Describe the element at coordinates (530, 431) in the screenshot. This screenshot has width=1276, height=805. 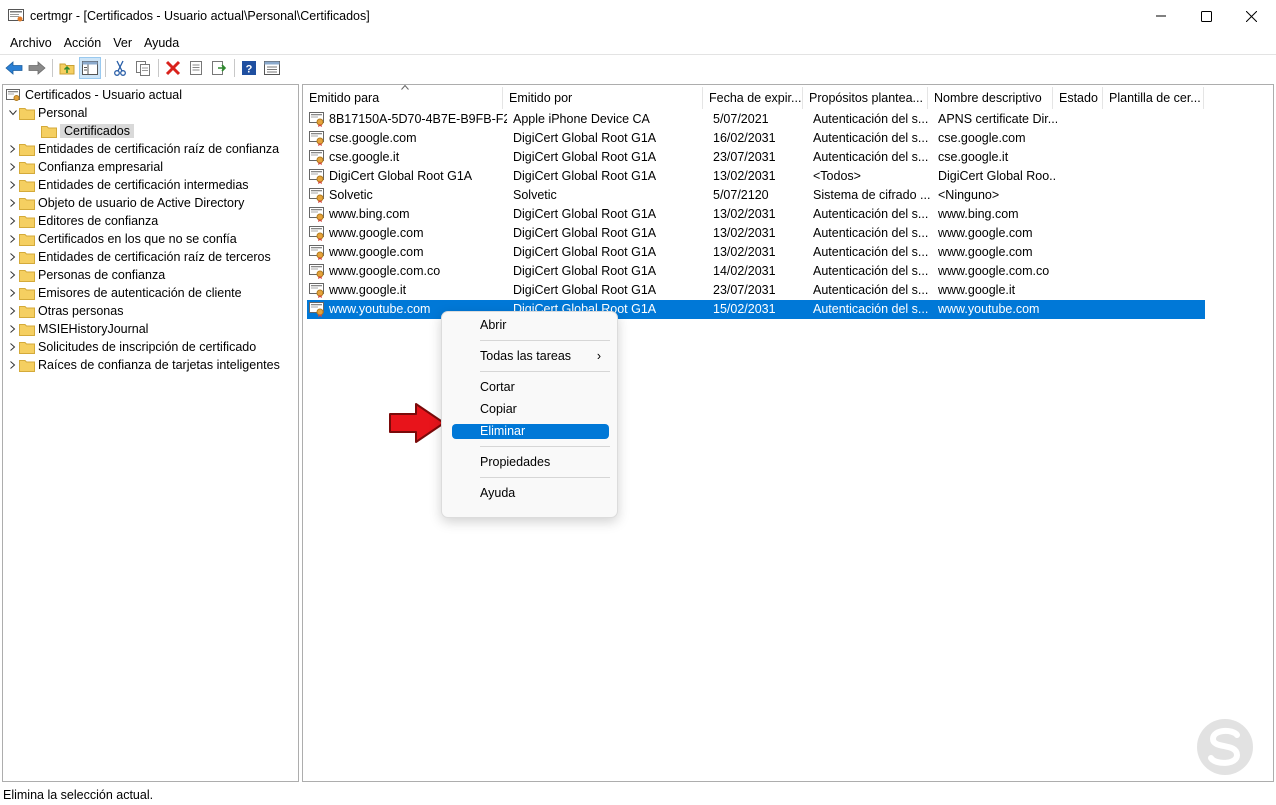
I see `menu-item-eliminar: Eliminar` at that location.